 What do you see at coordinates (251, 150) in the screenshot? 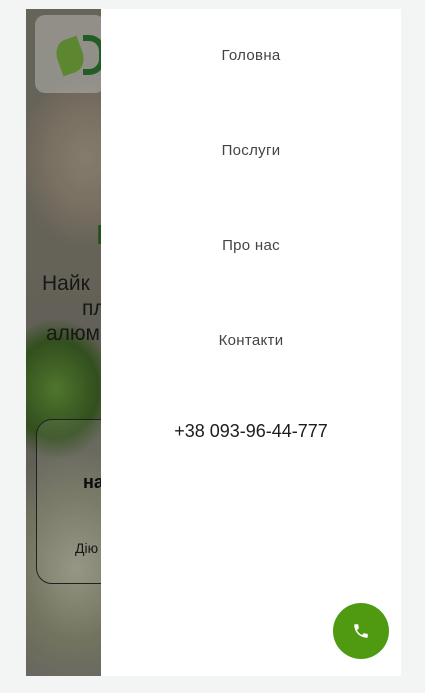
I see `menu-item-services: Послуги` at bounding box center [251, 150].